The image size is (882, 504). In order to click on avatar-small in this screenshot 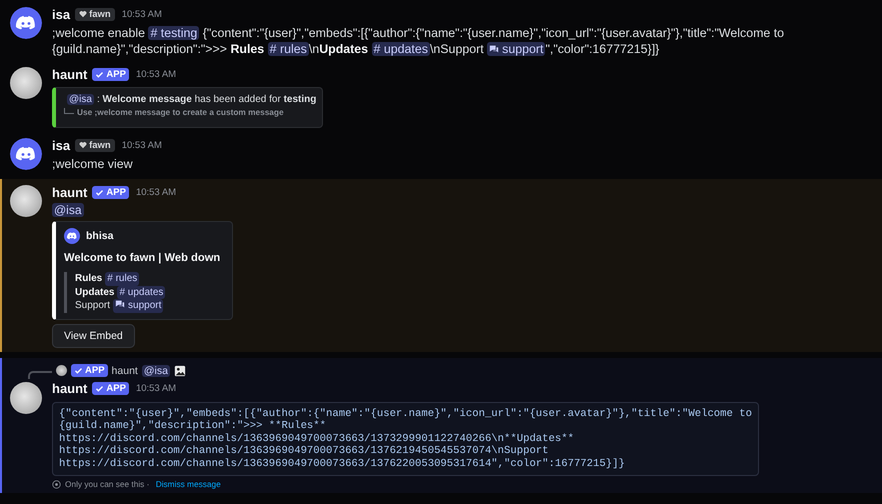, I will do `click(61, 370)`.